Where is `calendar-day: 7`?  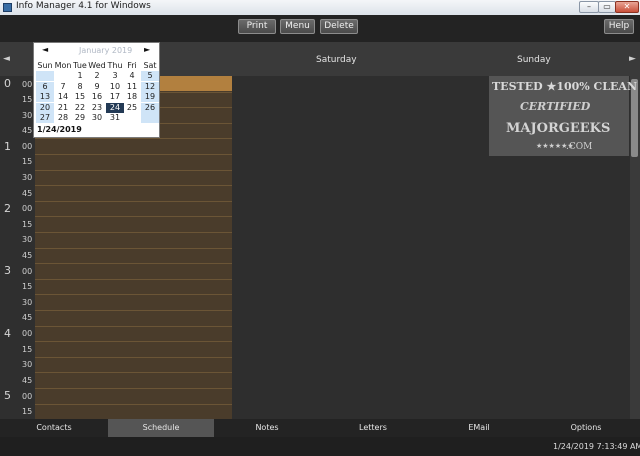 calendar-day: 7 is located at coordinates (63, 87).